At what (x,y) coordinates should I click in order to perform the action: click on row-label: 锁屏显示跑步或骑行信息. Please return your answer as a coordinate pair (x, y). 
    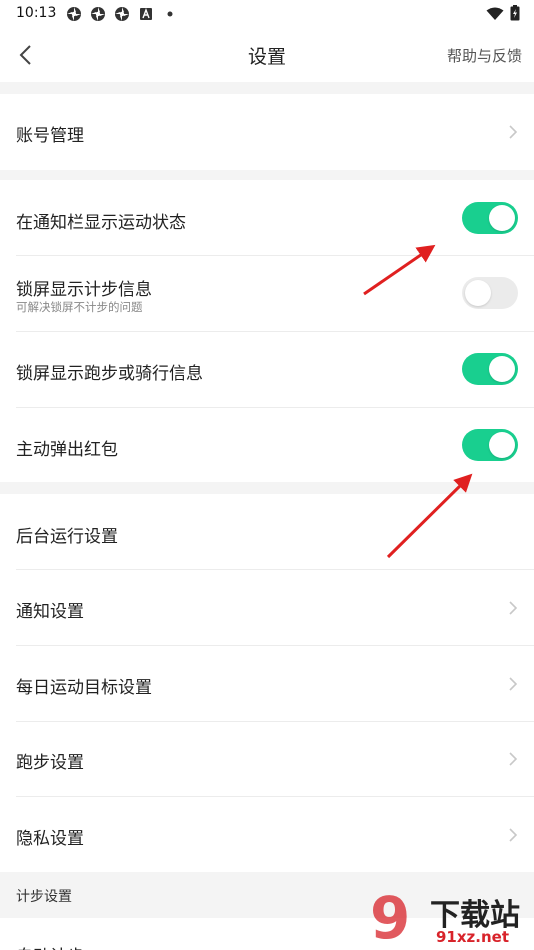
    Looking at the image, I should click on (109, 374).